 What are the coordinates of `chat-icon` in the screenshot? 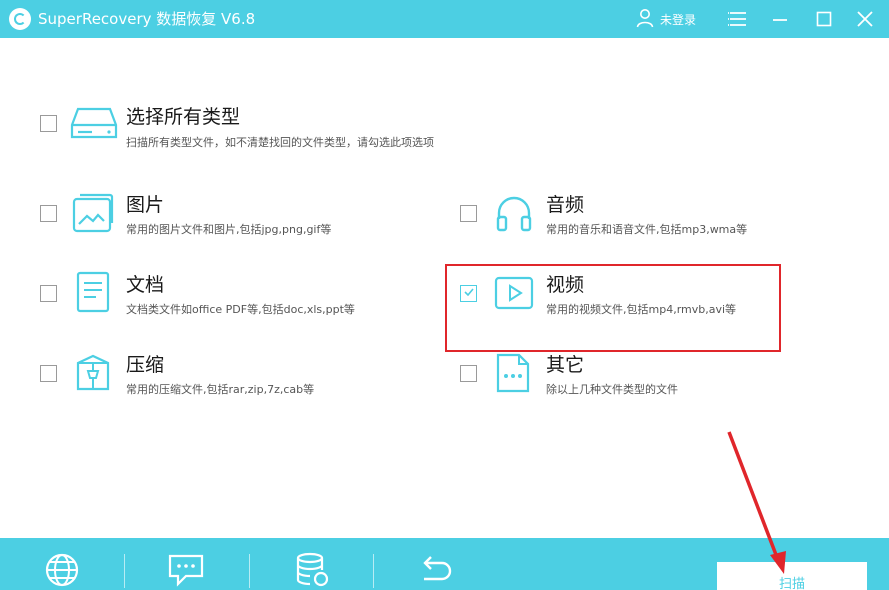 It's located at (186, 570).